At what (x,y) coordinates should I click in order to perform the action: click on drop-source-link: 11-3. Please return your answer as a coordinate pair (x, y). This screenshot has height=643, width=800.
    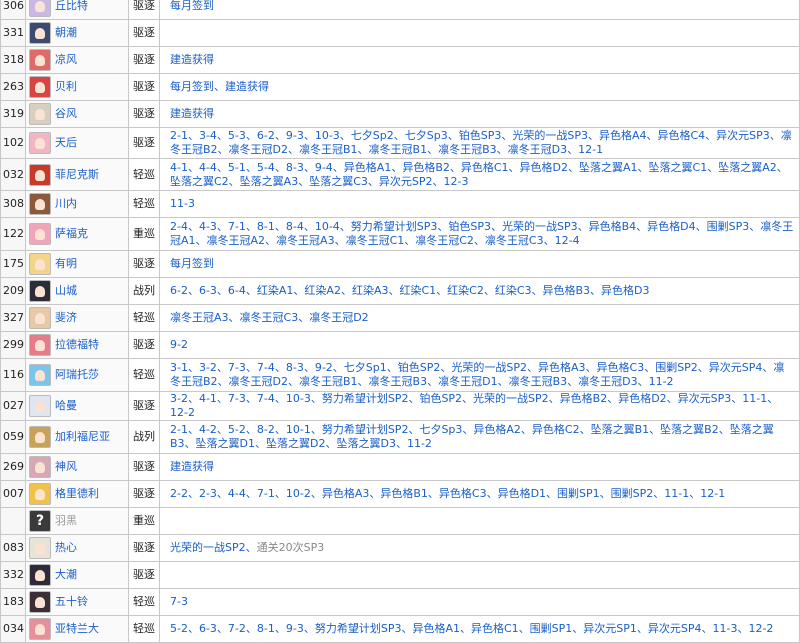
    Looking at the image, I should click on (182, 203).